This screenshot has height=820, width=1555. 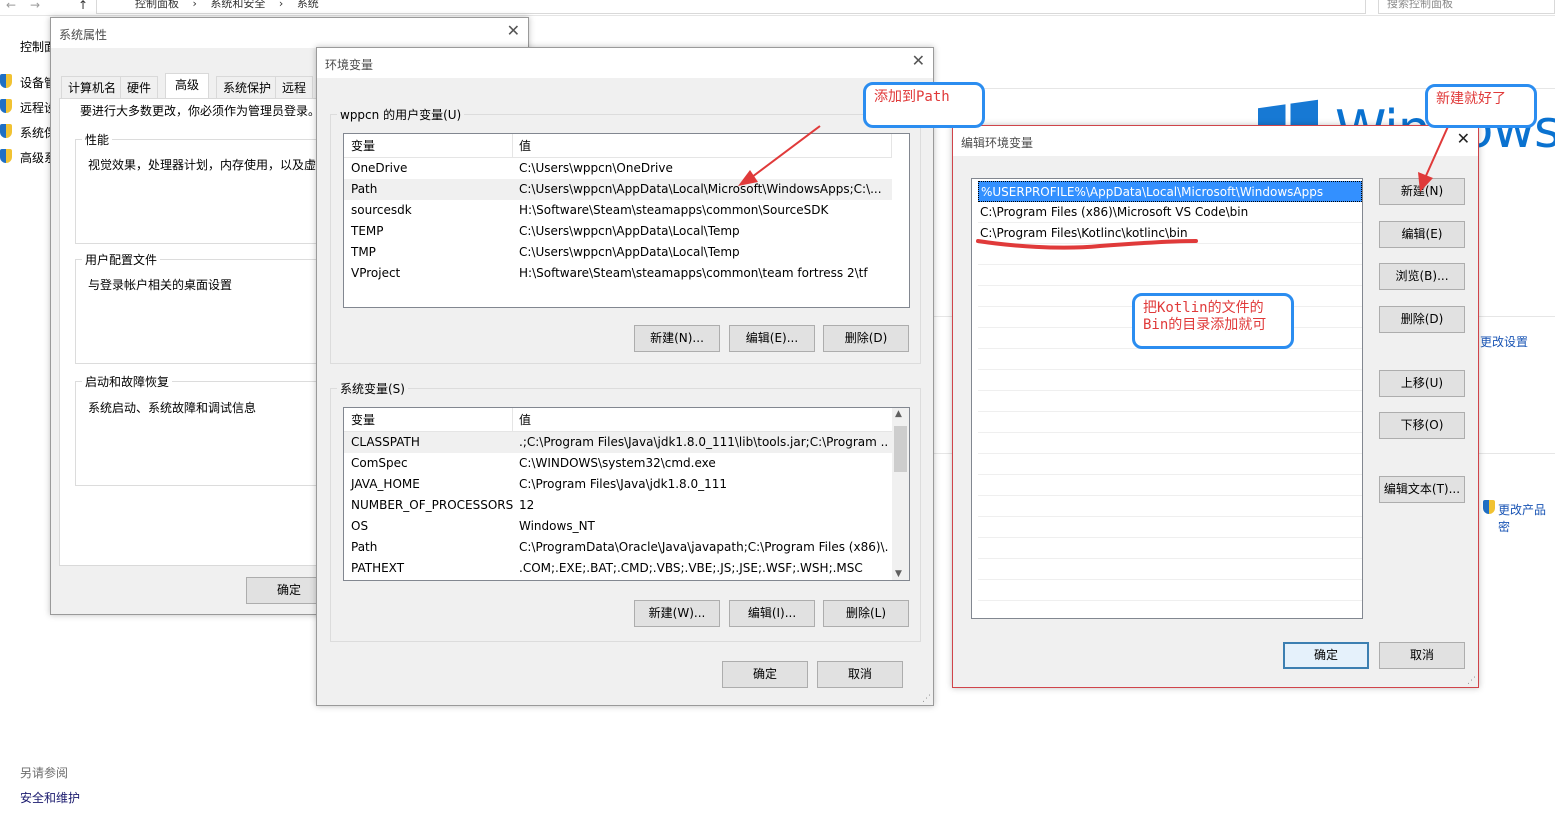 What do you see at coordinates (1094, 185) in the screenshot?
I see `annotation-overlay` at bounding box center [1094, 185].